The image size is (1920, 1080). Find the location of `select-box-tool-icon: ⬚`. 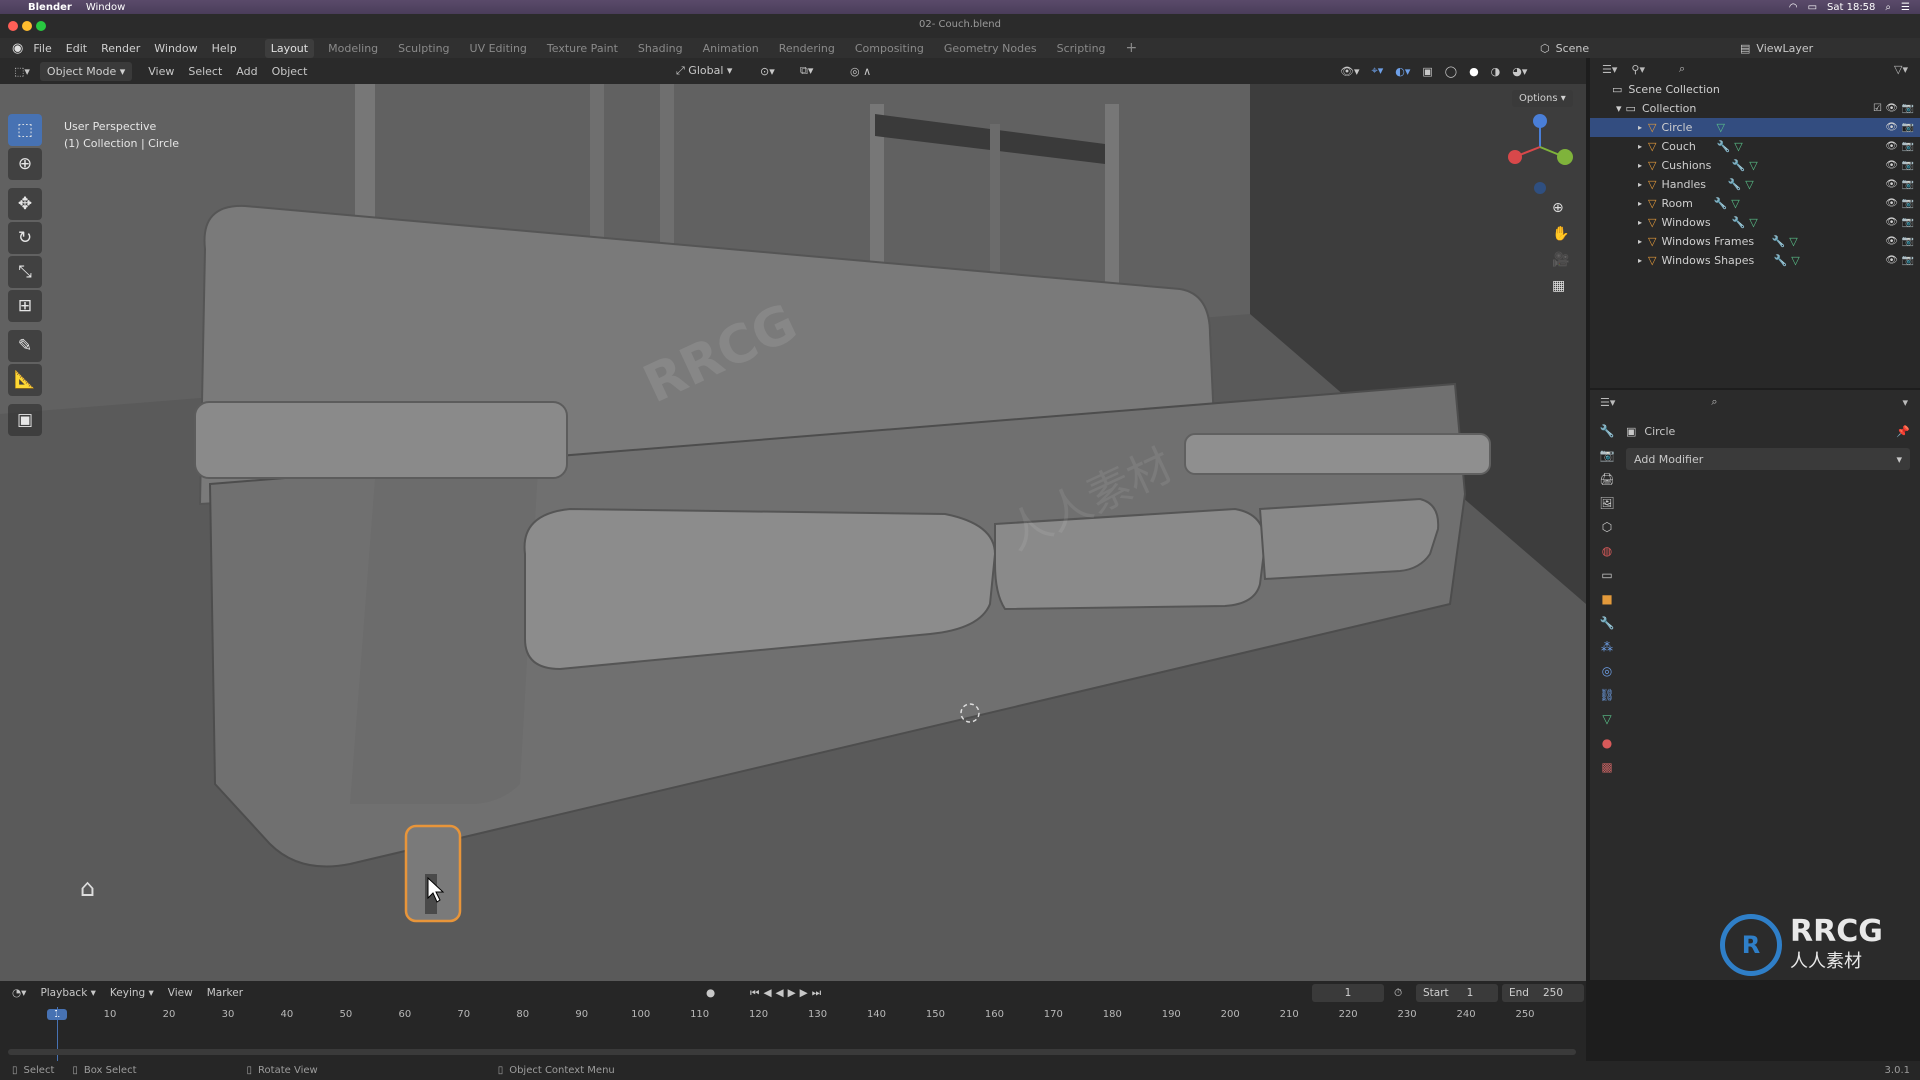

select-box-tool-icon: ⬚ is located at coordinates (25, 130).